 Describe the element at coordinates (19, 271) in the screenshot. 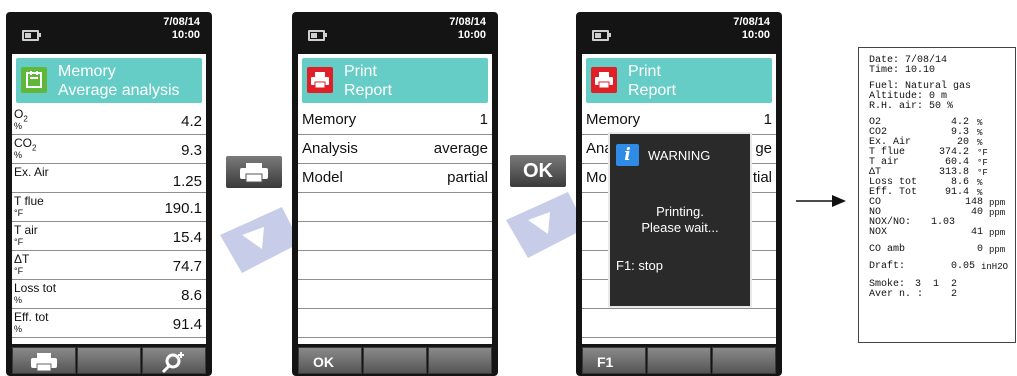

I see `row-unit: °F` at that location.